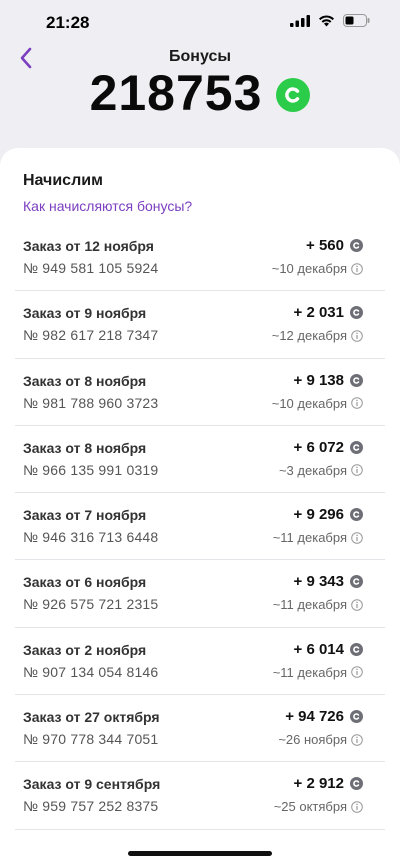 The image size is (400, 865). I want to click on order-title: Заказ от 2 ноября, so click(85, 649).